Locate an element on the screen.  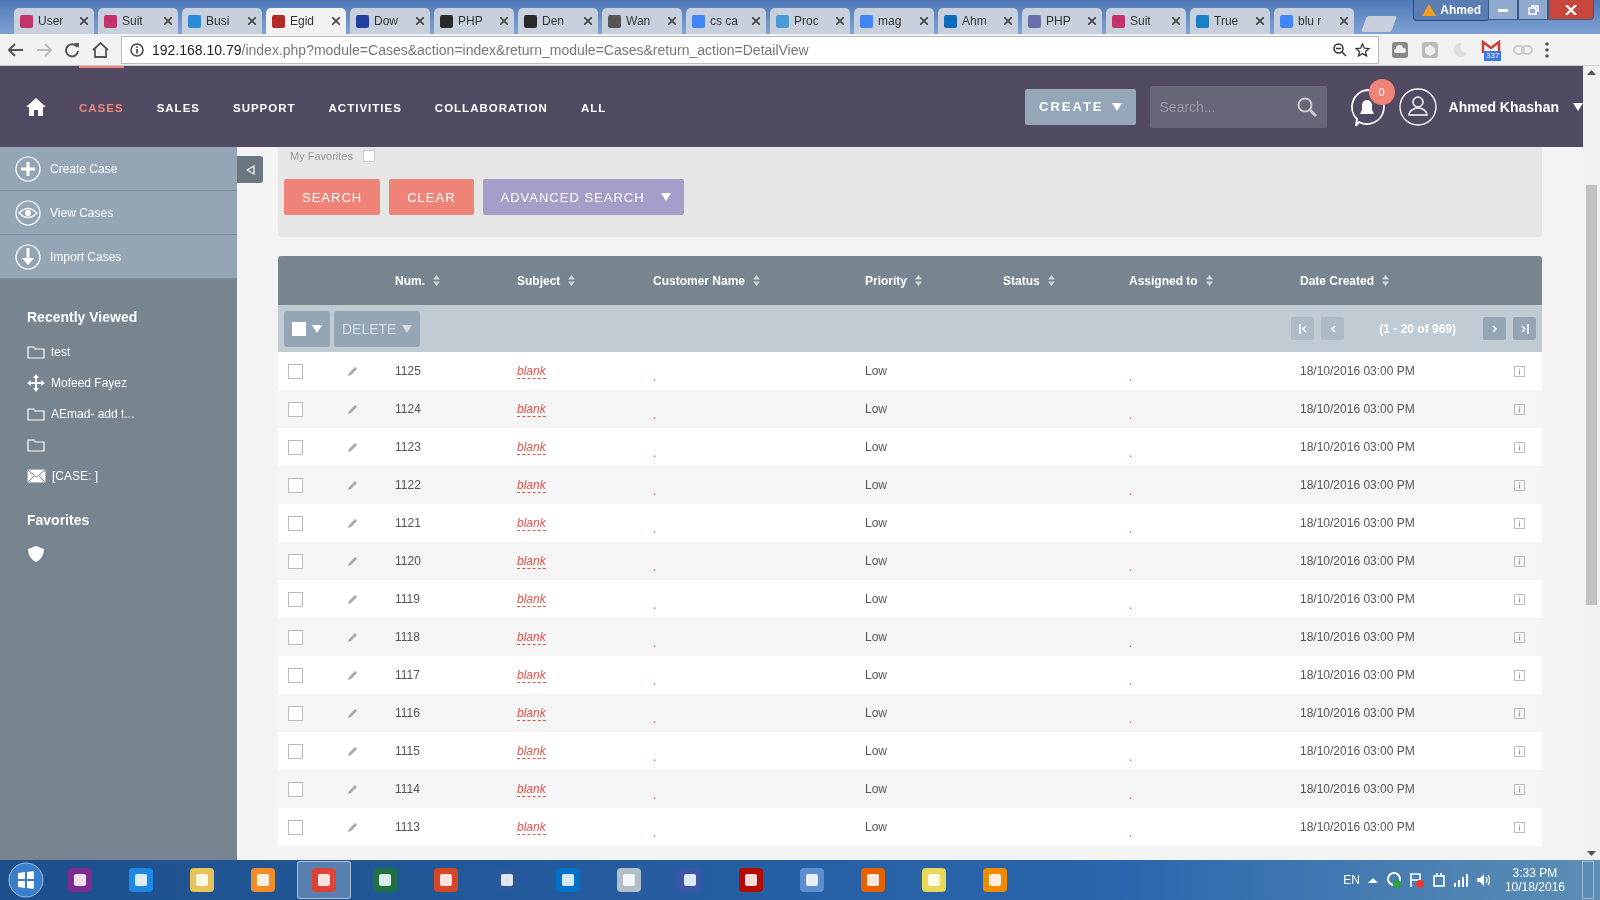
nav-tab: COLLABORATION is located at coordinates (491, 106).